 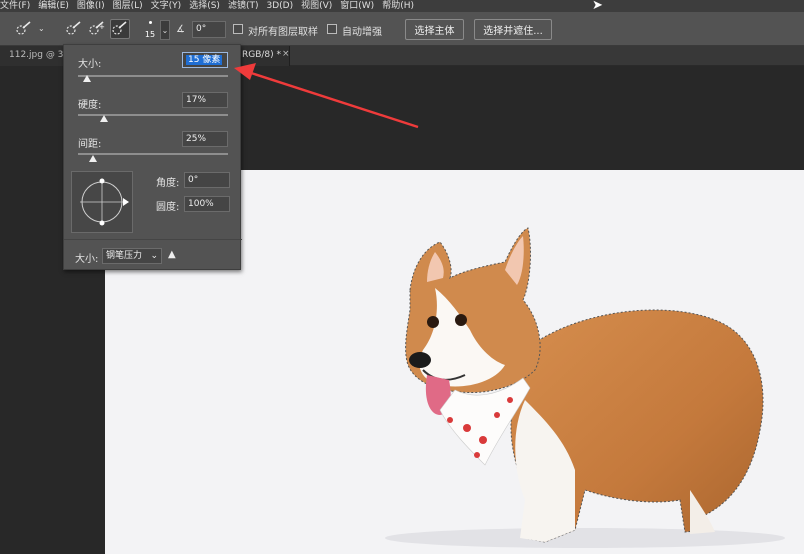 I want to click on annotation-arrow, so click(x=326, y=96).